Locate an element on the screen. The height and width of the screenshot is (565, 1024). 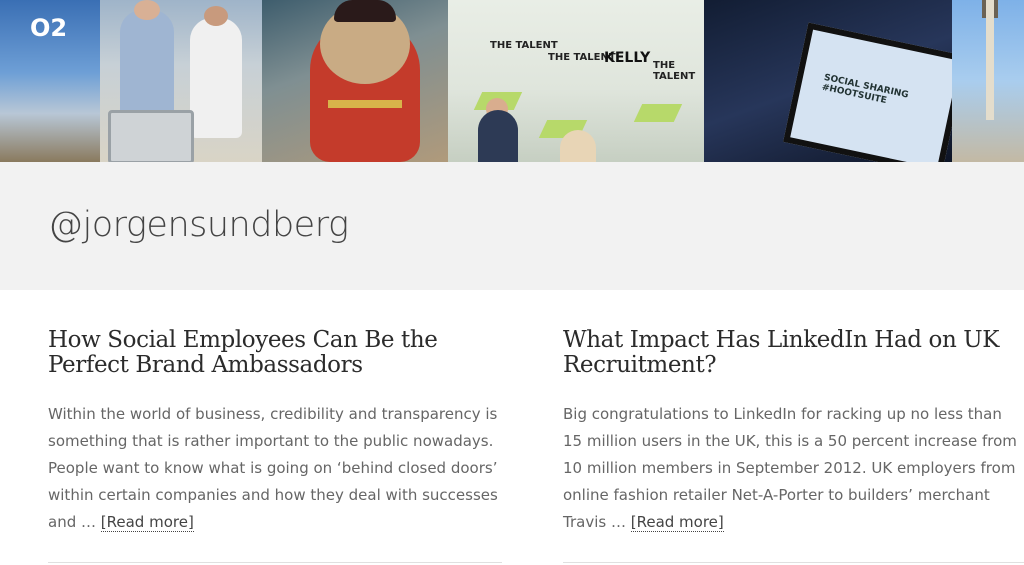
banner-photo-laptop: SOCIAL SHARING #HOOTSUITE is located at coordinates (828, 81).